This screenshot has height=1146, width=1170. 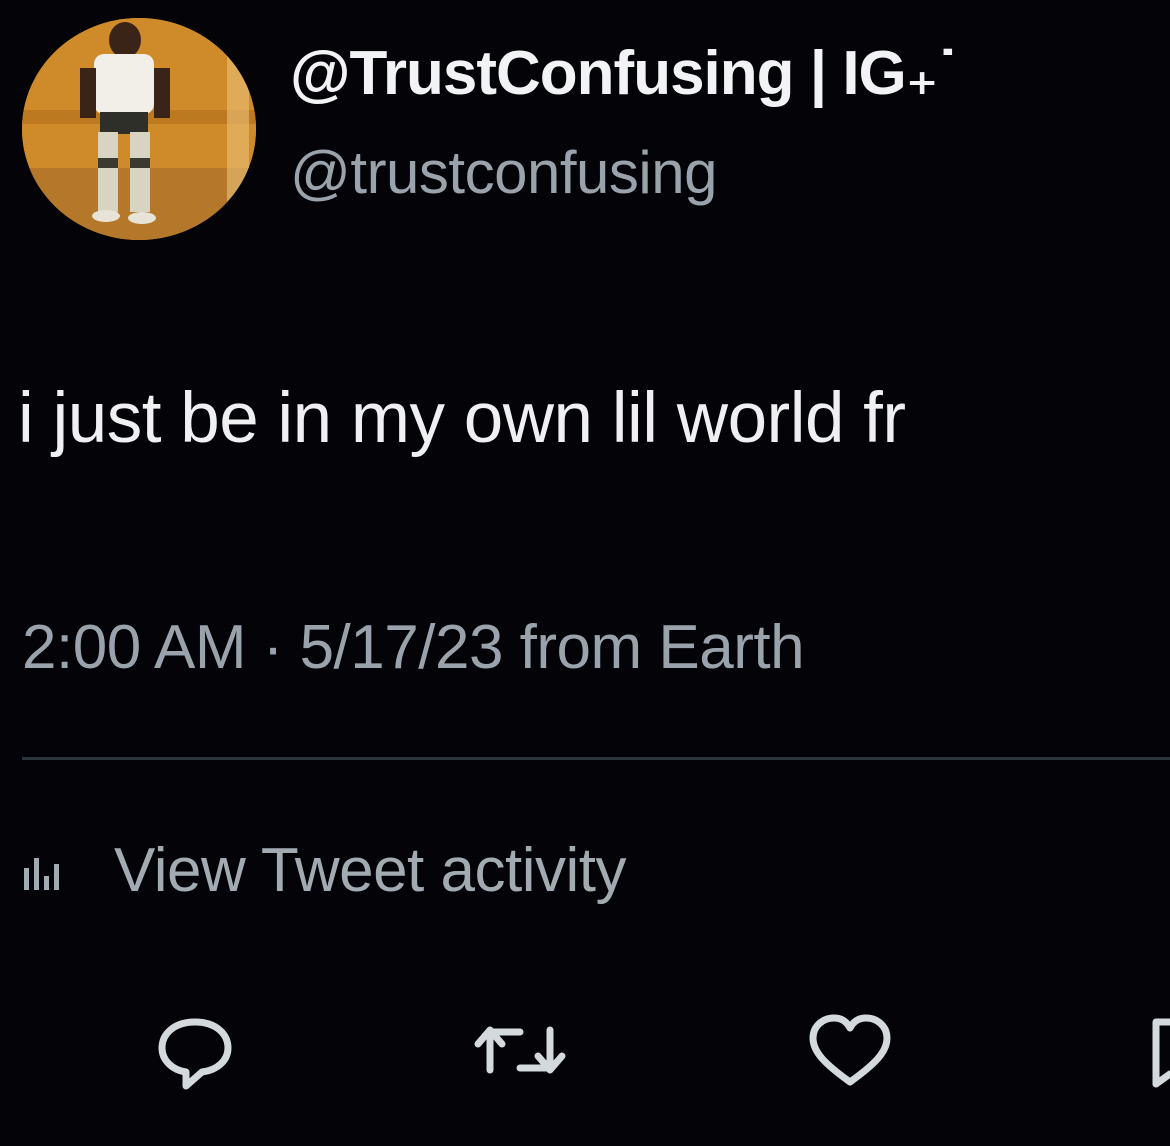 What do you see at coordinates (370, 870) in the screenshot?
I see `view-tweet-activity-label: View Tweet activity` at bounding box center [370, 870].